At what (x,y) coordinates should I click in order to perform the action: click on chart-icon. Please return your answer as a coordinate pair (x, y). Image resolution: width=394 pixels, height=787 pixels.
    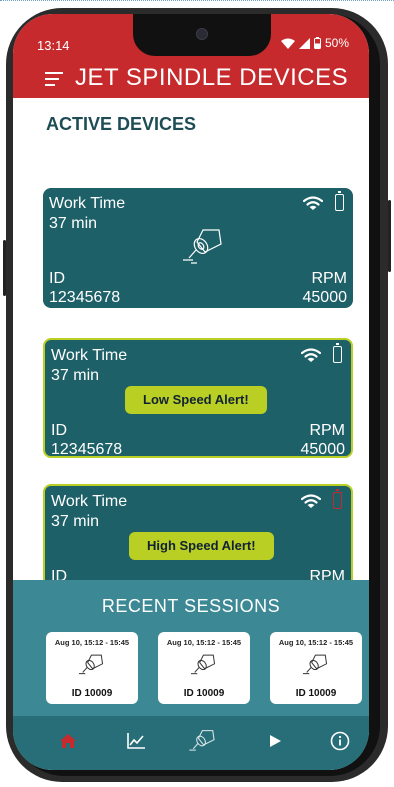
    Looking at the image, I should click on (136, 741).